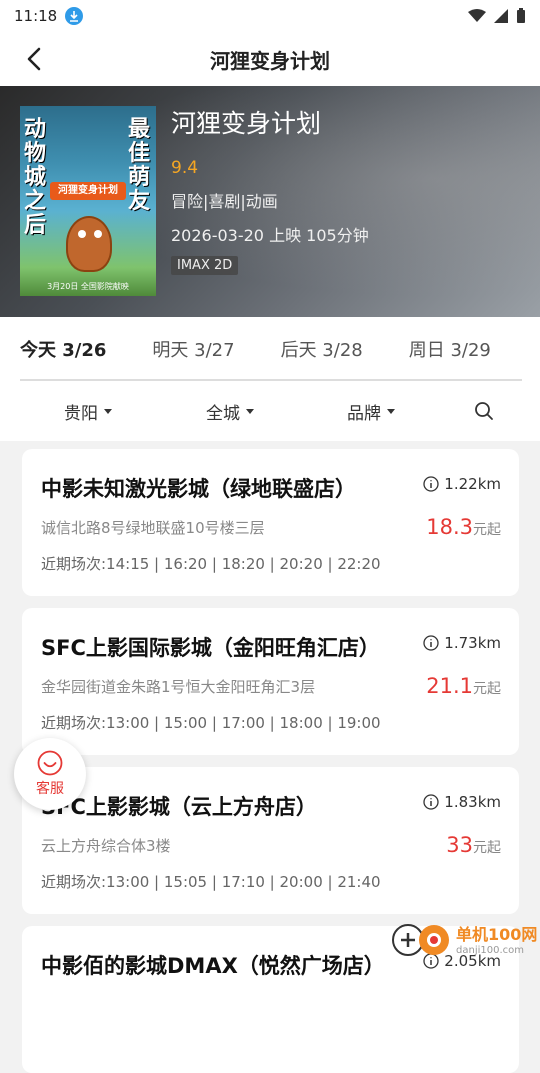  Describe the element at coordinates (270, 16) in the screenshot. I see `status-bar: 11:18` at that location.